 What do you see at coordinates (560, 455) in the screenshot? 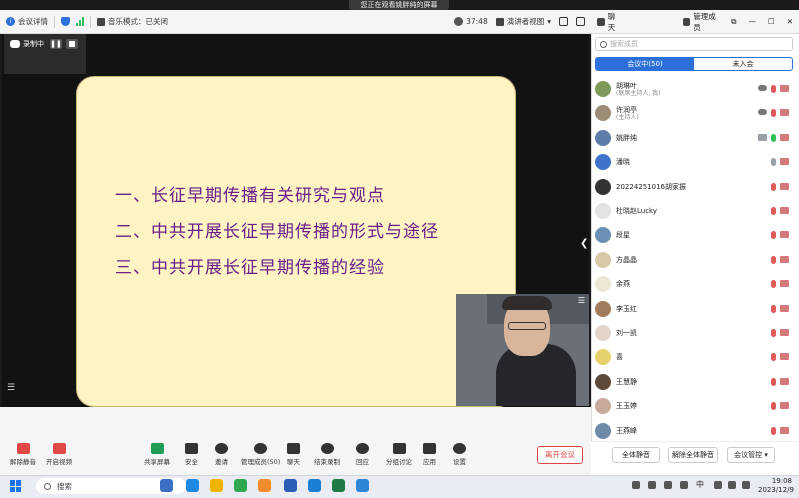
I see `leave-meeting-button: 离开会议` at bounding box center [560, 455].